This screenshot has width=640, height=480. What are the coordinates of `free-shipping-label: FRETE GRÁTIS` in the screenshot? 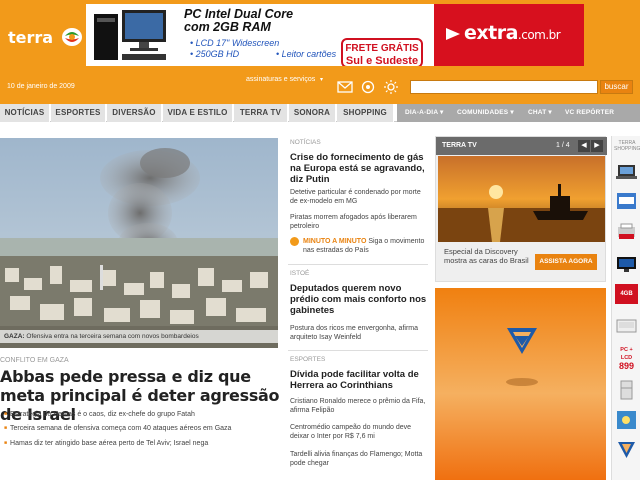 It's located at (382, 48).